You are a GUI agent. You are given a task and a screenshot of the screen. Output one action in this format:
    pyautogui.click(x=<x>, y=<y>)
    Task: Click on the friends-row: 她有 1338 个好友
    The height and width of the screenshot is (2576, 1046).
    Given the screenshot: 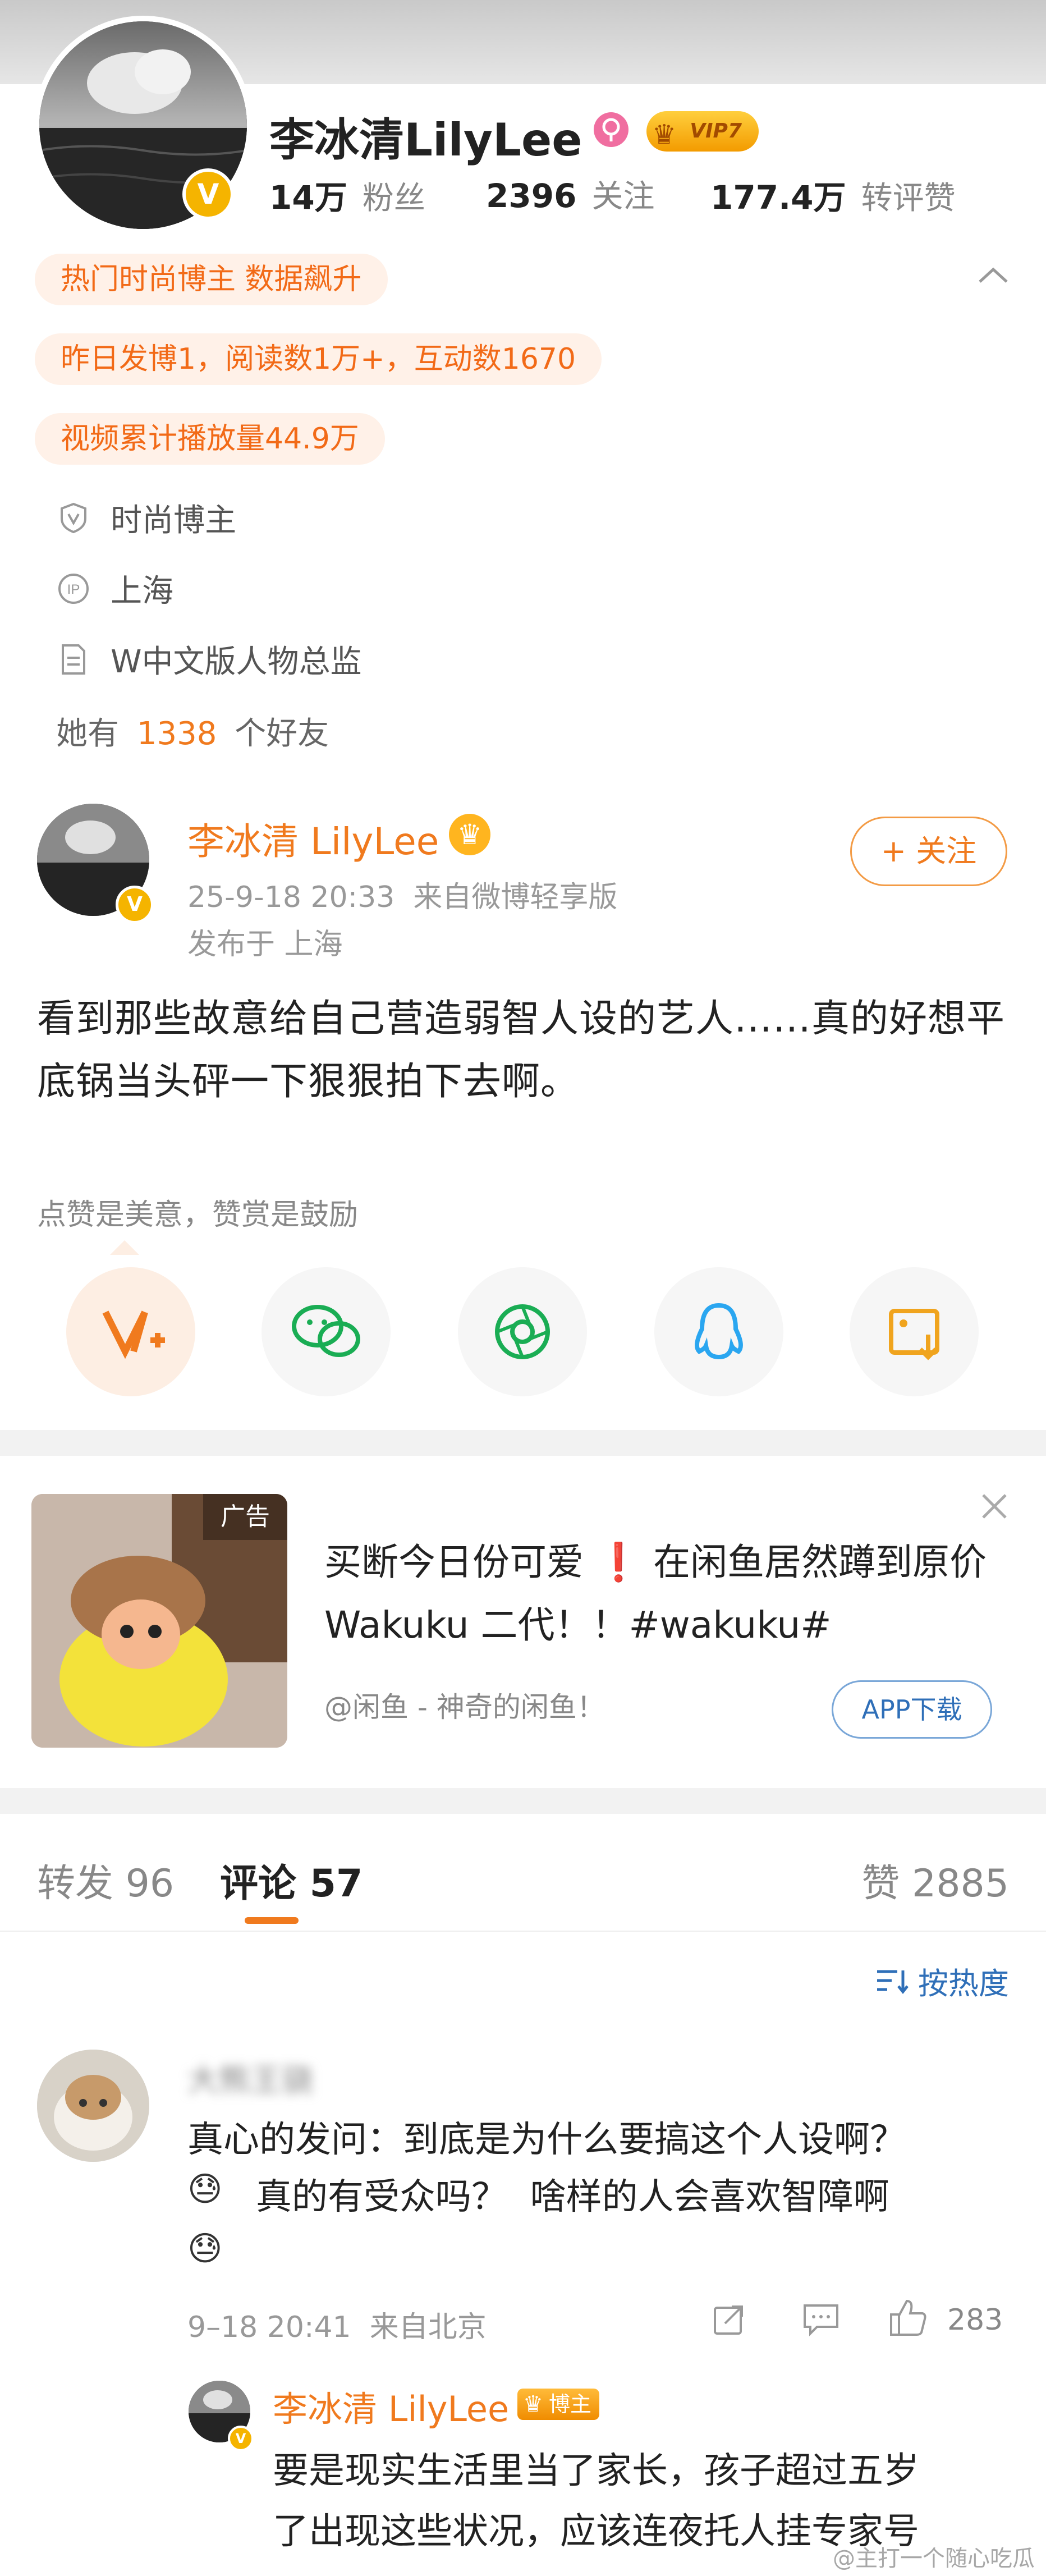 What is the action you would take?
    pyautogui.click(x=192, y=731)
    